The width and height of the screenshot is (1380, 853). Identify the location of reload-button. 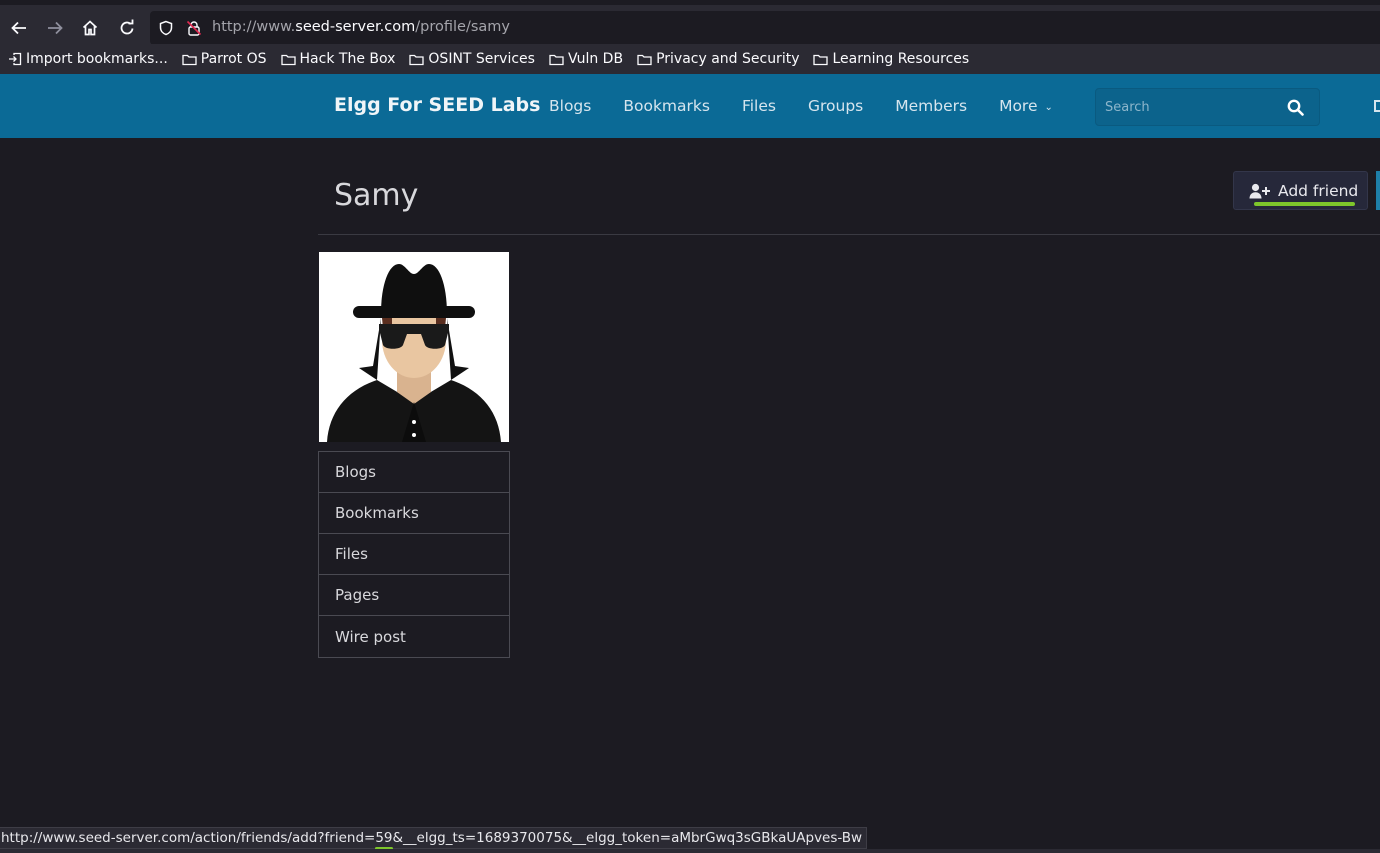
(127, 28).